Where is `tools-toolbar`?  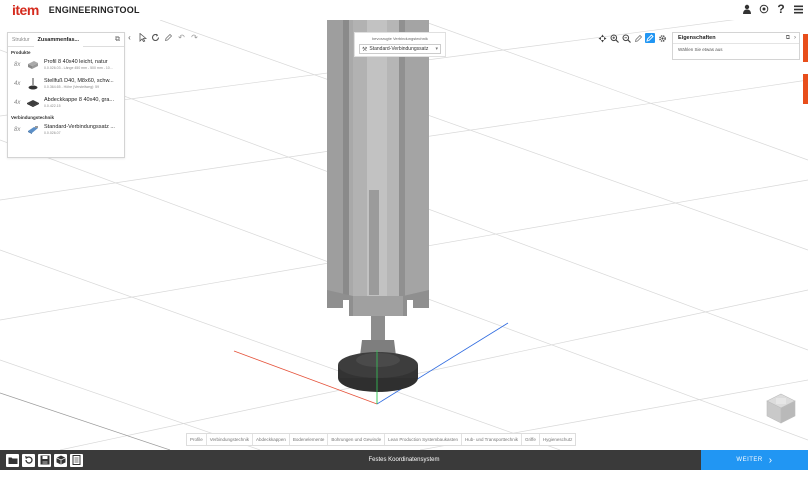 tools-toolbar is located at coordinates (632, 38).